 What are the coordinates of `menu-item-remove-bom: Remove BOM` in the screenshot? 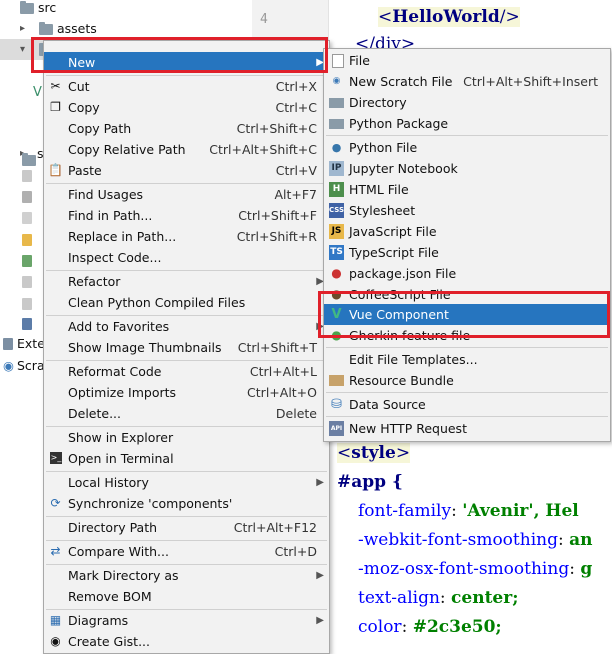 It's located at (186, 596).